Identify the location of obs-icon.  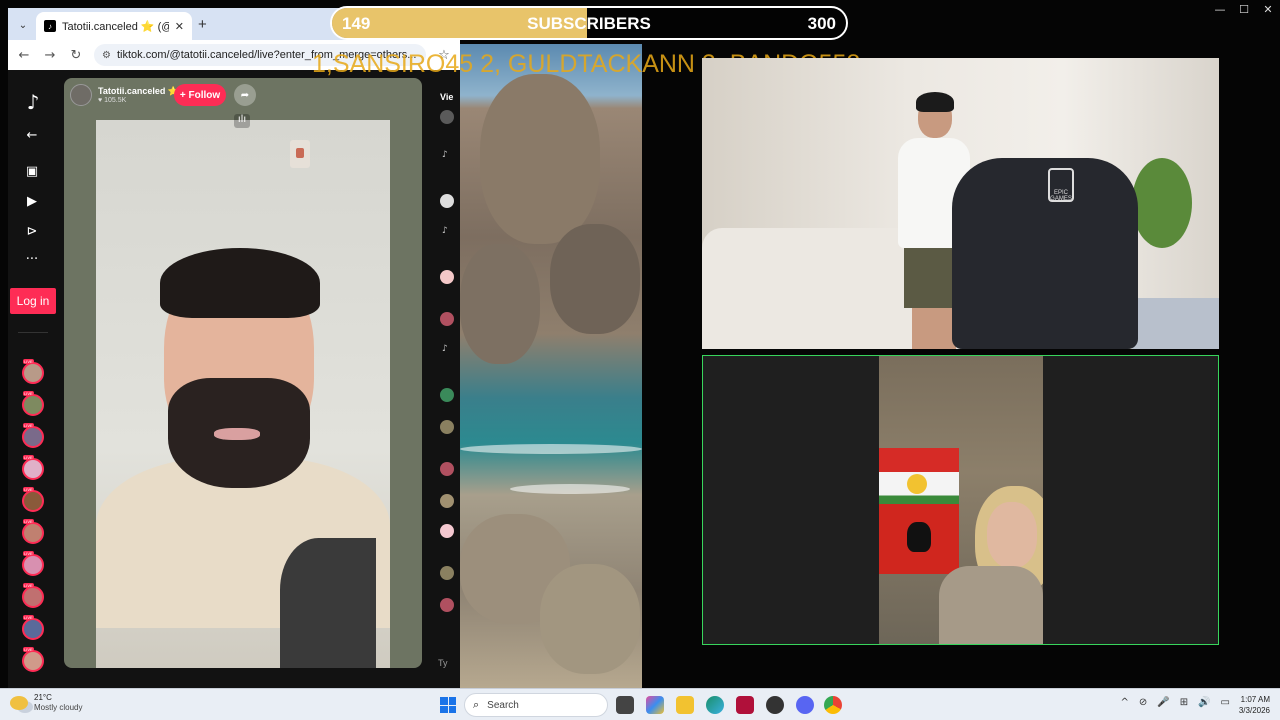
(775, 705).